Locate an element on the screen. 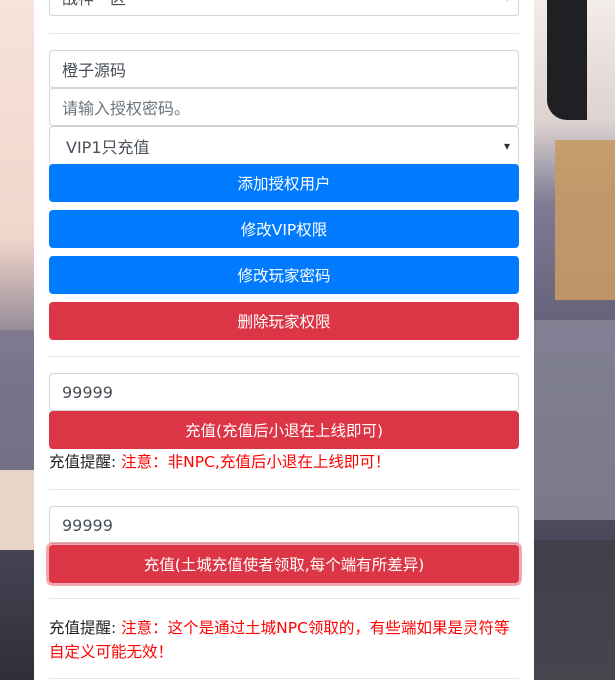  npc-recharge-amount-input: 99999 is located at coordinates (284, 525).